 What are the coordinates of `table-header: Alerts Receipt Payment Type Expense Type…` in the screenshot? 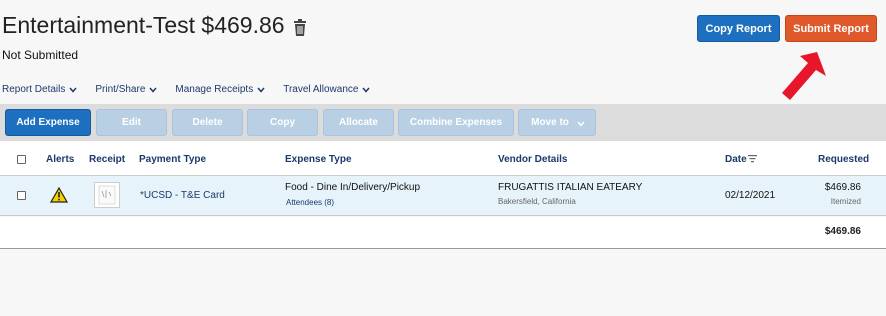 It's located at (443, 158).